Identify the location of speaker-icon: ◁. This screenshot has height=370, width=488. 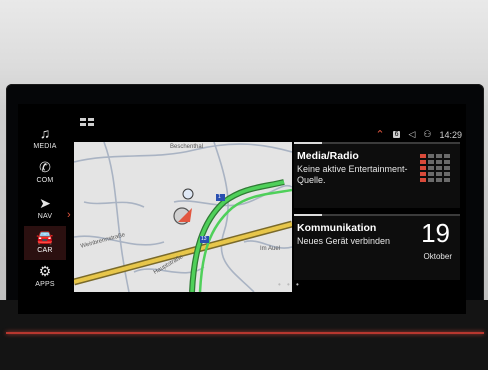
(411, 134).